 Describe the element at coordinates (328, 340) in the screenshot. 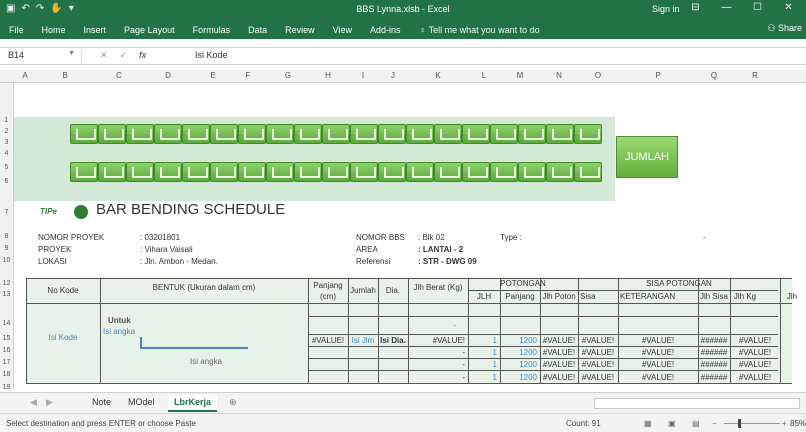

I see `table-cell-panjang: #VALUE!` at that location.